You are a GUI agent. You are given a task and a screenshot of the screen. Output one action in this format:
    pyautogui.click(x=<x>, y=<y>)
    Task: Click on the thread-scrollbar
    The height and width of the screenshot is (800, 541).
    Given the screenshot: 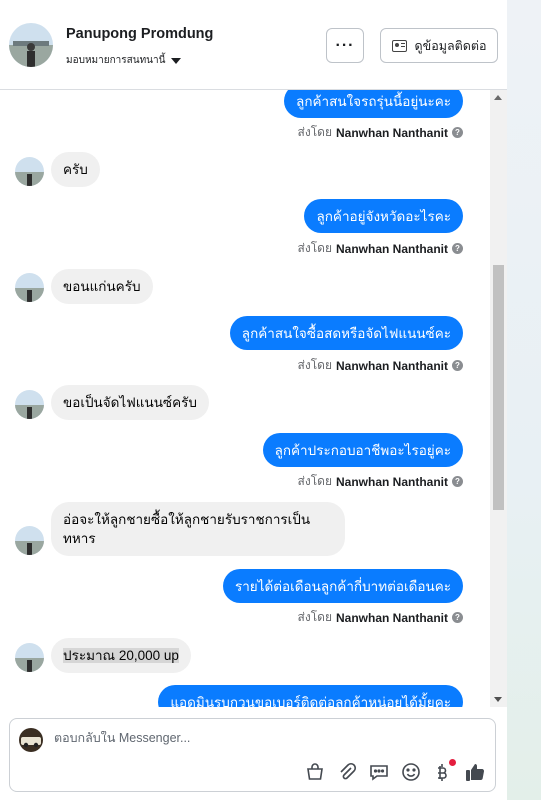 What is the action you would take?
    pyautogui.click(x=498, y=398)
    